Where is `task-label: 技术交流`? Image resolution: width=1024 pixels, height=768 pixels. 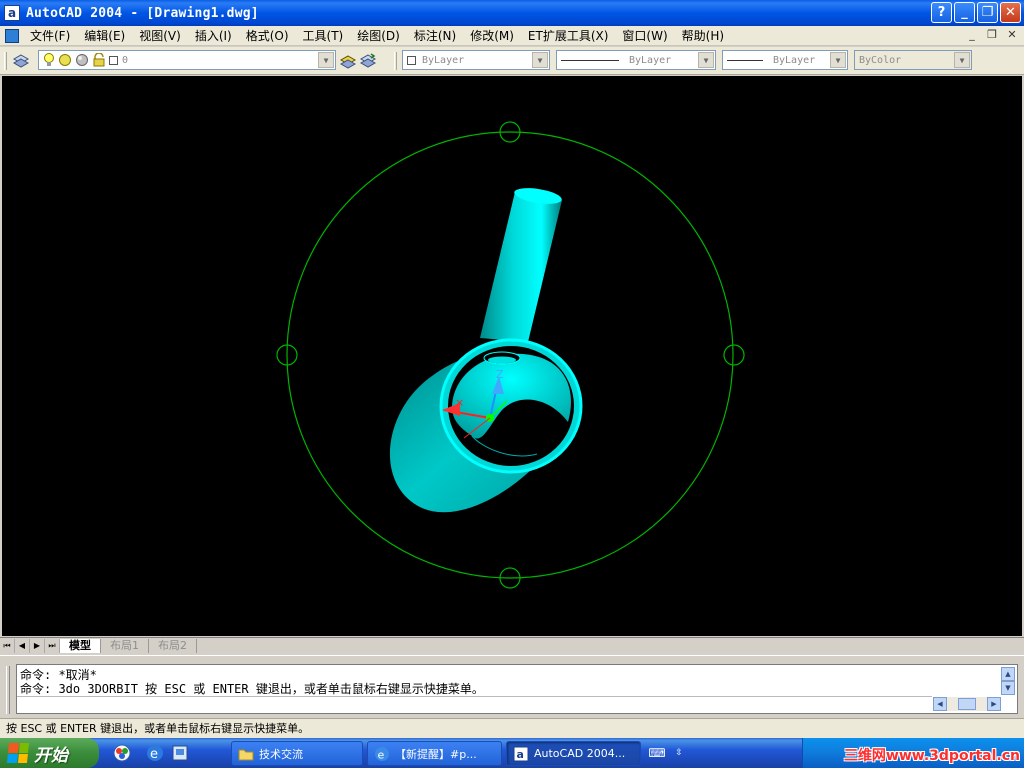 task-label: 技术交流 is located at coordinates (281, 754).